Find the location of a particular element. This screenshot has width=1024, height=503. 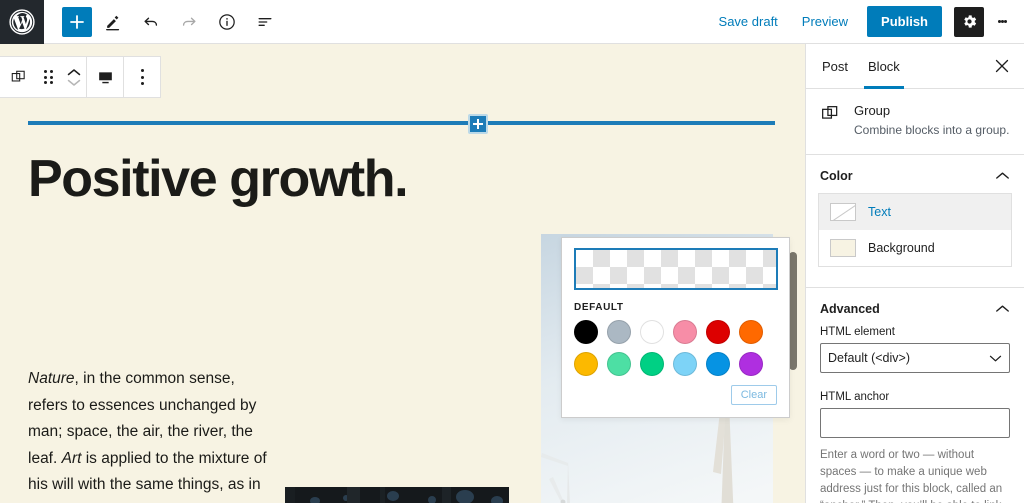

editor-top-bar: Save draft Preview Publish is located at coordinates (512, 22).